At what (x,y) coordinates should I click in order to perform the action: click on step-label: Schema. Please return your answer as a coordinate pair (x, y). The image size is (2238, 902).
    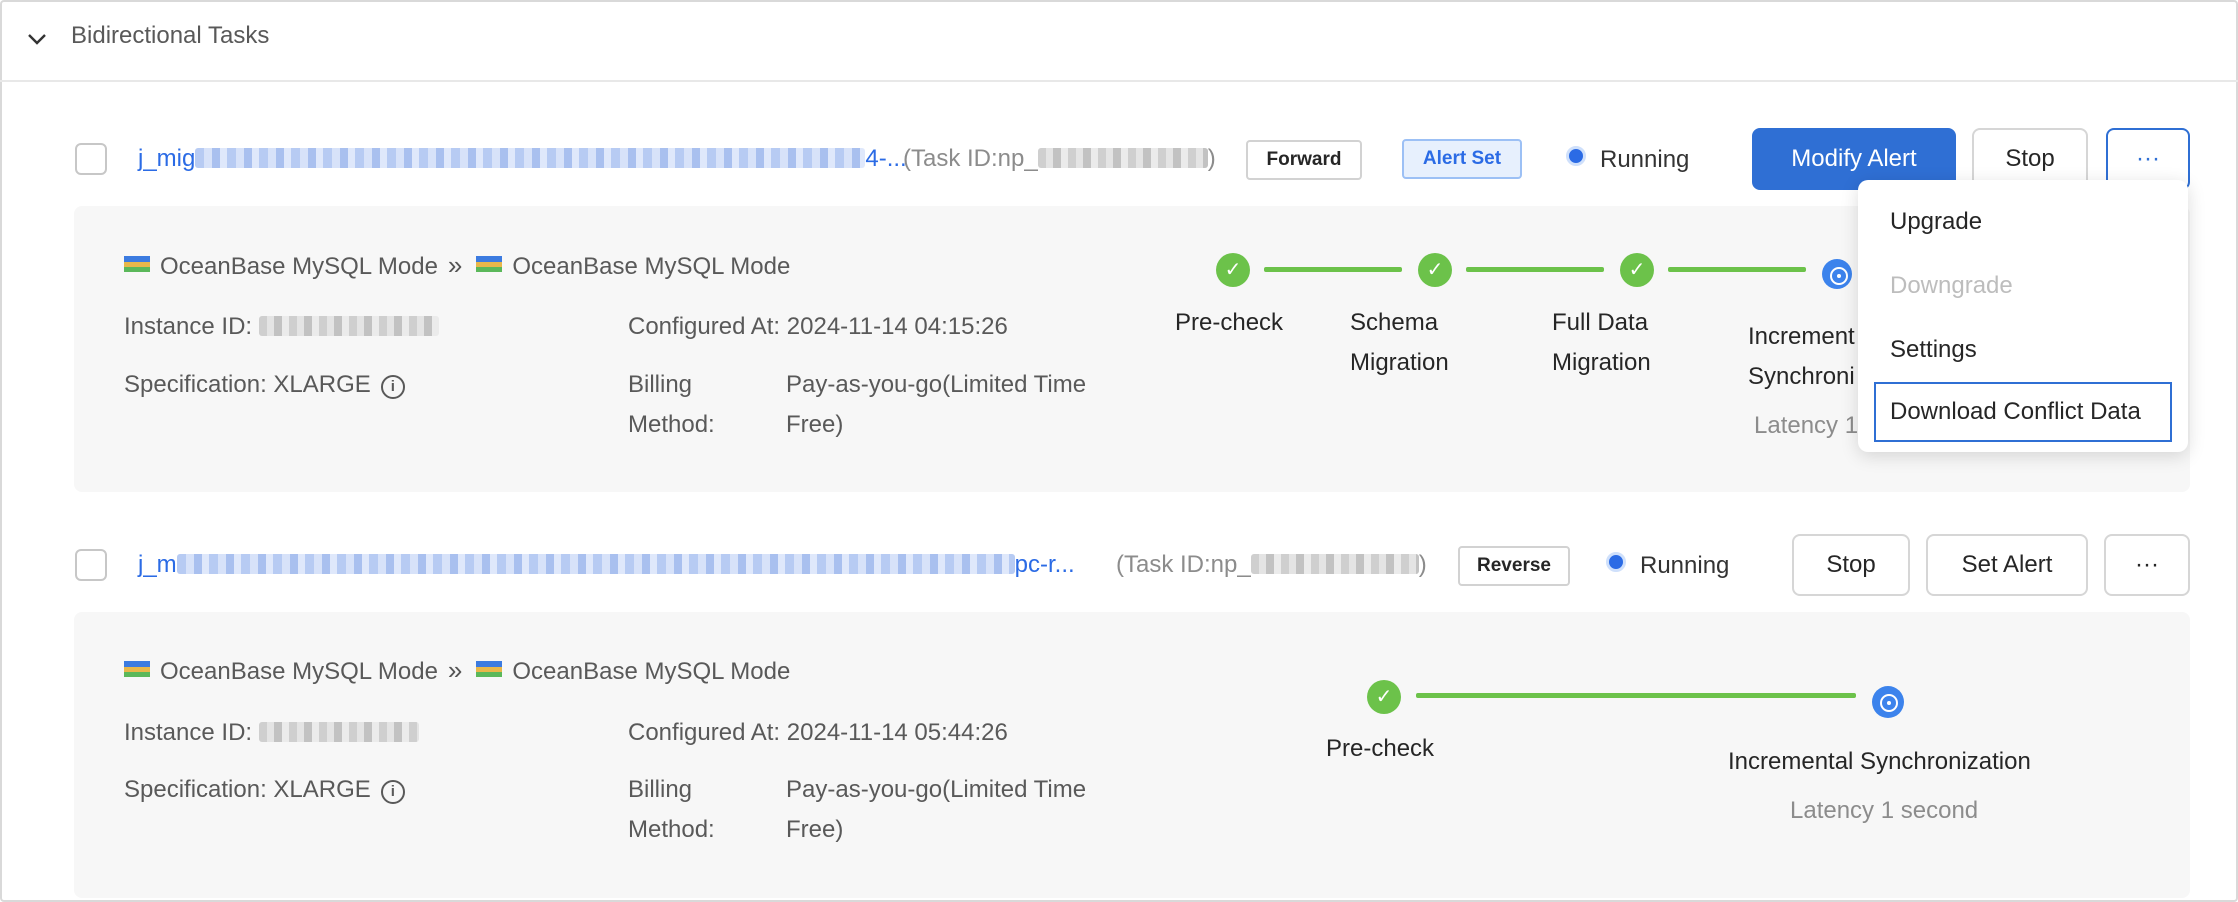
    Looking at the image, I should click on (1394, 322).